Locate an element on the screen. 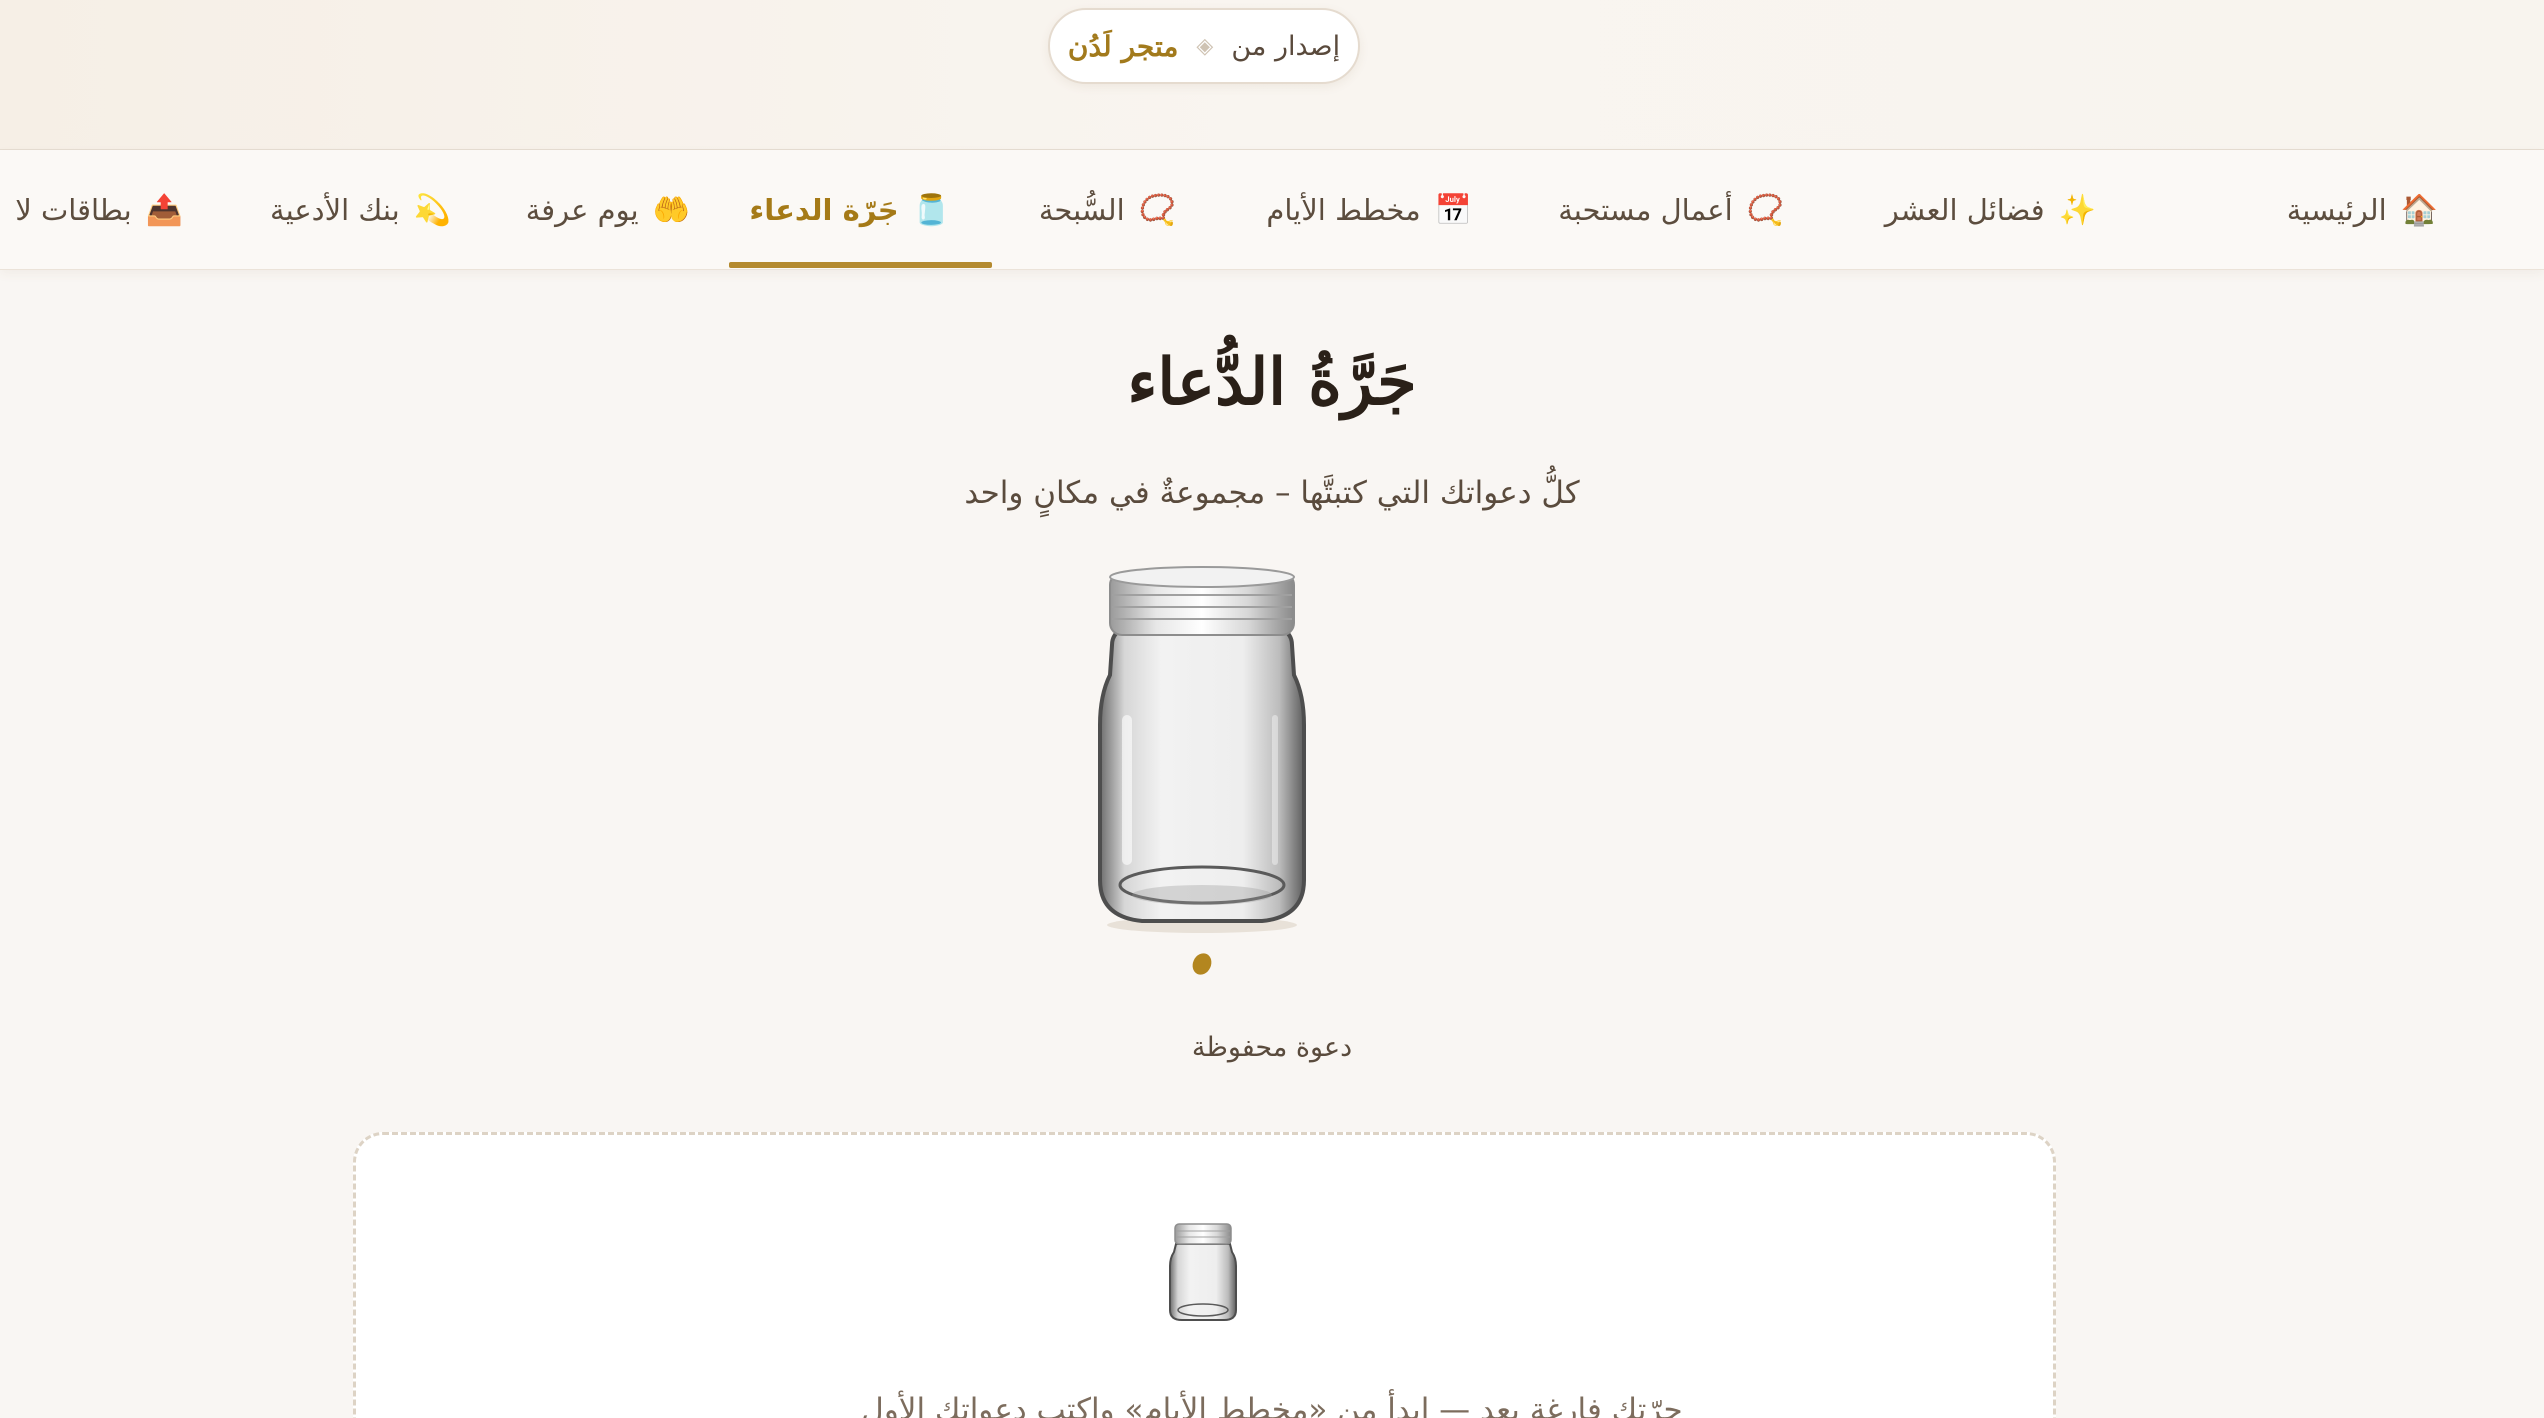  nav-item-dua-jar: 🫙 جَرّة الدعاء is located at coordinates (849, 209).